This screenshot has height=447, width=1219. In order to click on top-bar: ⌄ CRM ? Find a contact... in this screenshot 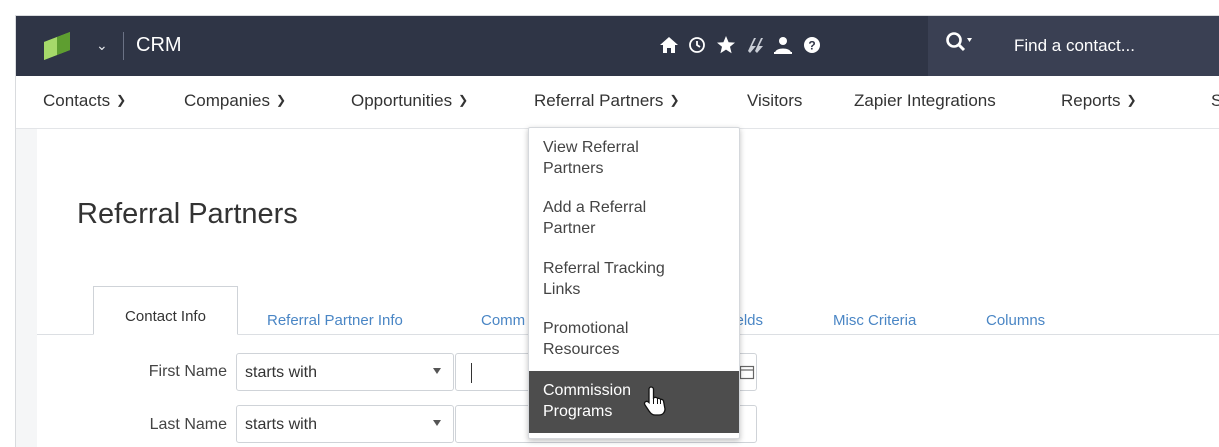, I will do `click(617, 46)`.